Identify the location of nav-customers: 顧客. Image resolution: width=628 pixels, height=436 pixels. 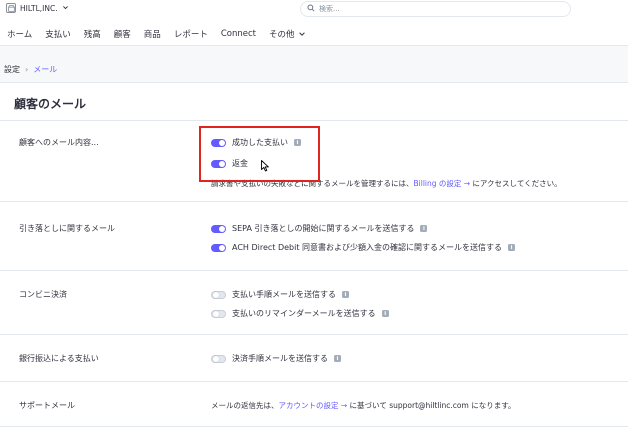
(122, 34).